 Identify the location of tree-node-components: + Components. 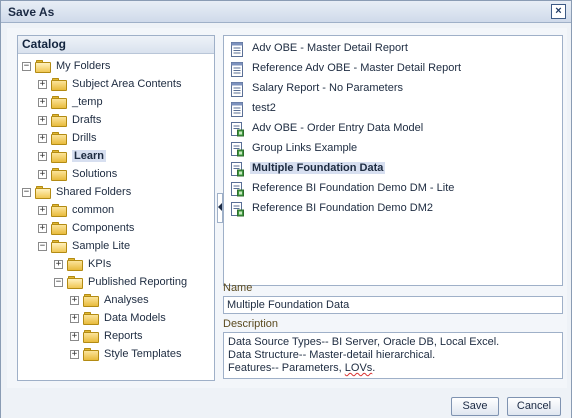
(116, 229).